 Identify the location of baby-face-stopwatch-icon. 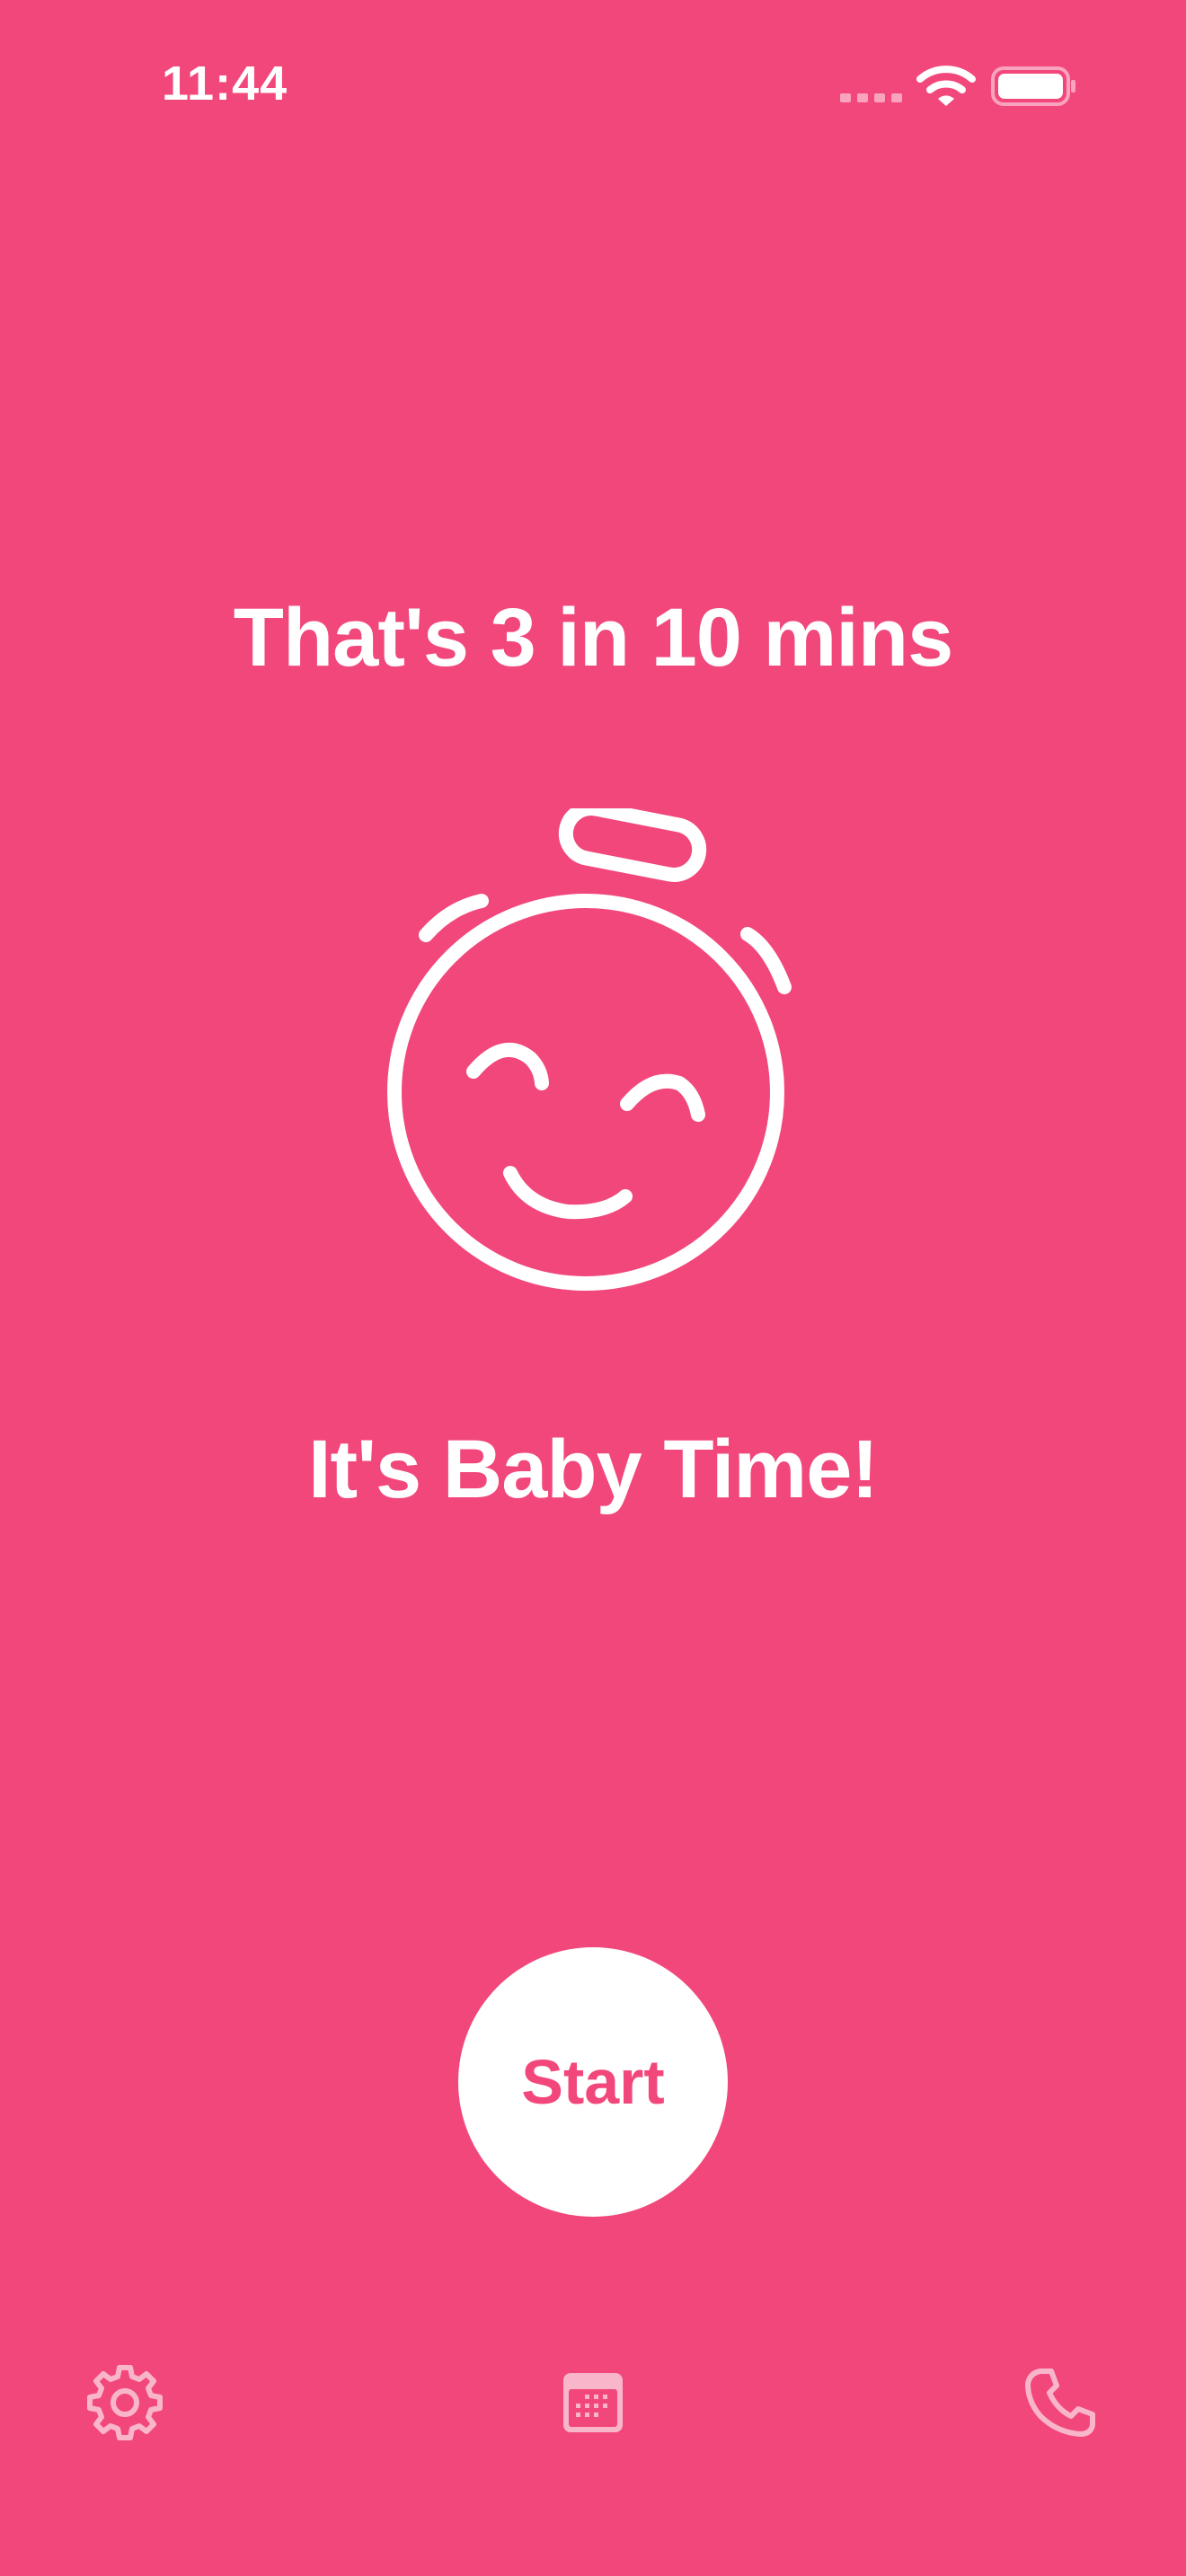
(589, 1049).